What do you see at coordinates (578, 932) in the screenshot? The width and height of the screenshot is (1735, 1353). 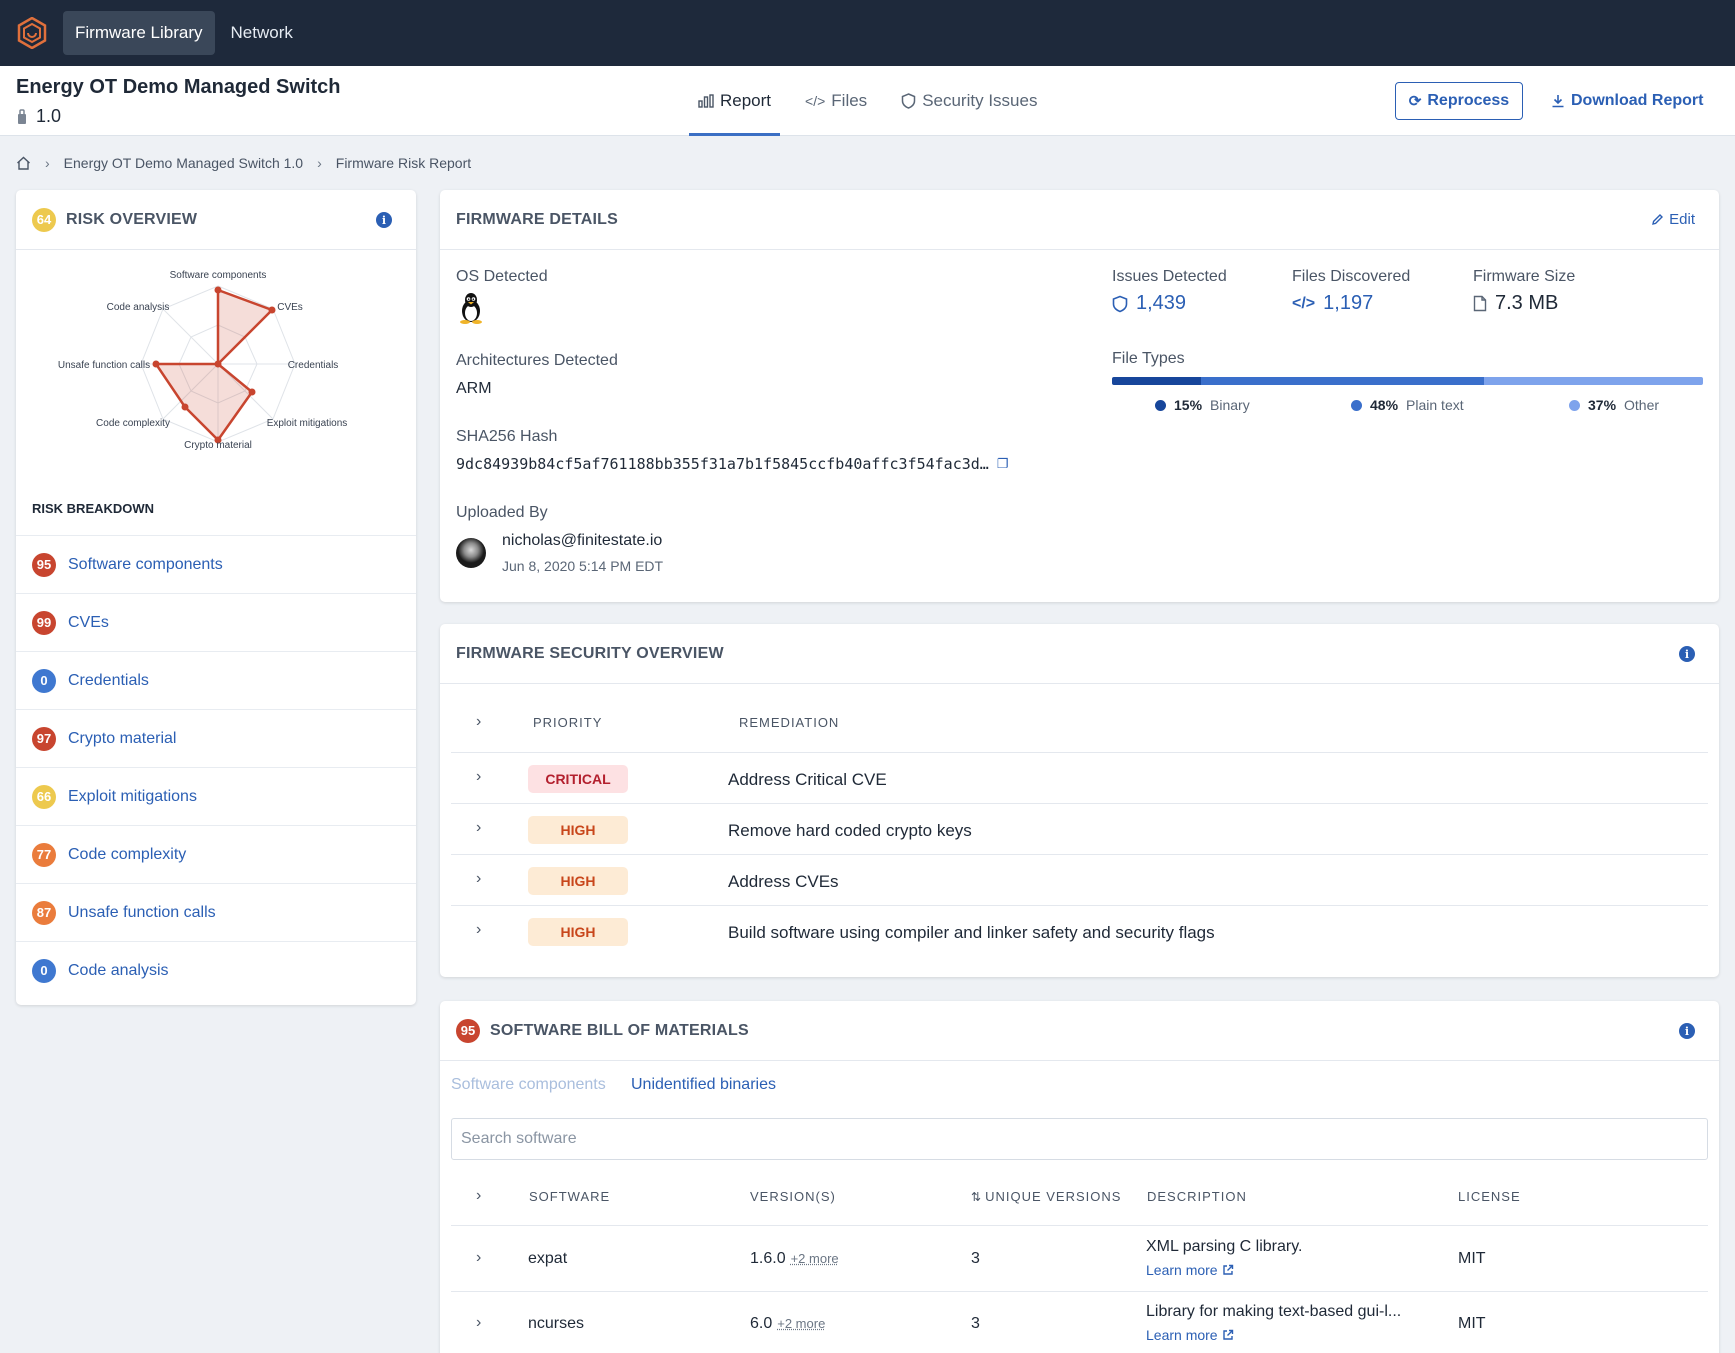 I see `priority-badge-high: HIGH` at bounding box center [578, 932].